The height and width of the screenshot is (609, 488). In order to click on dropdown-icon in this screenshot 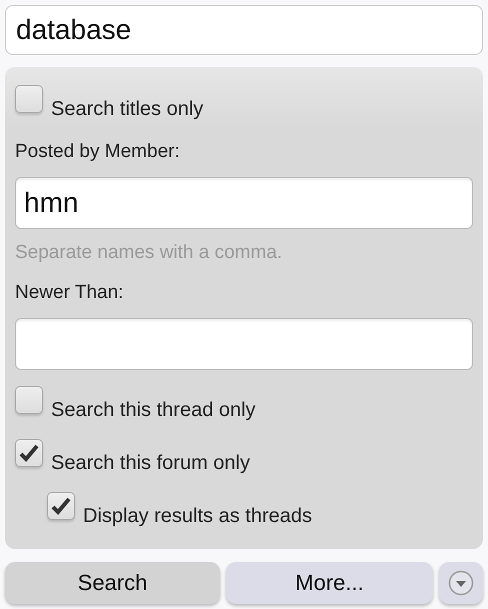, I will do `click(461, 583)`.